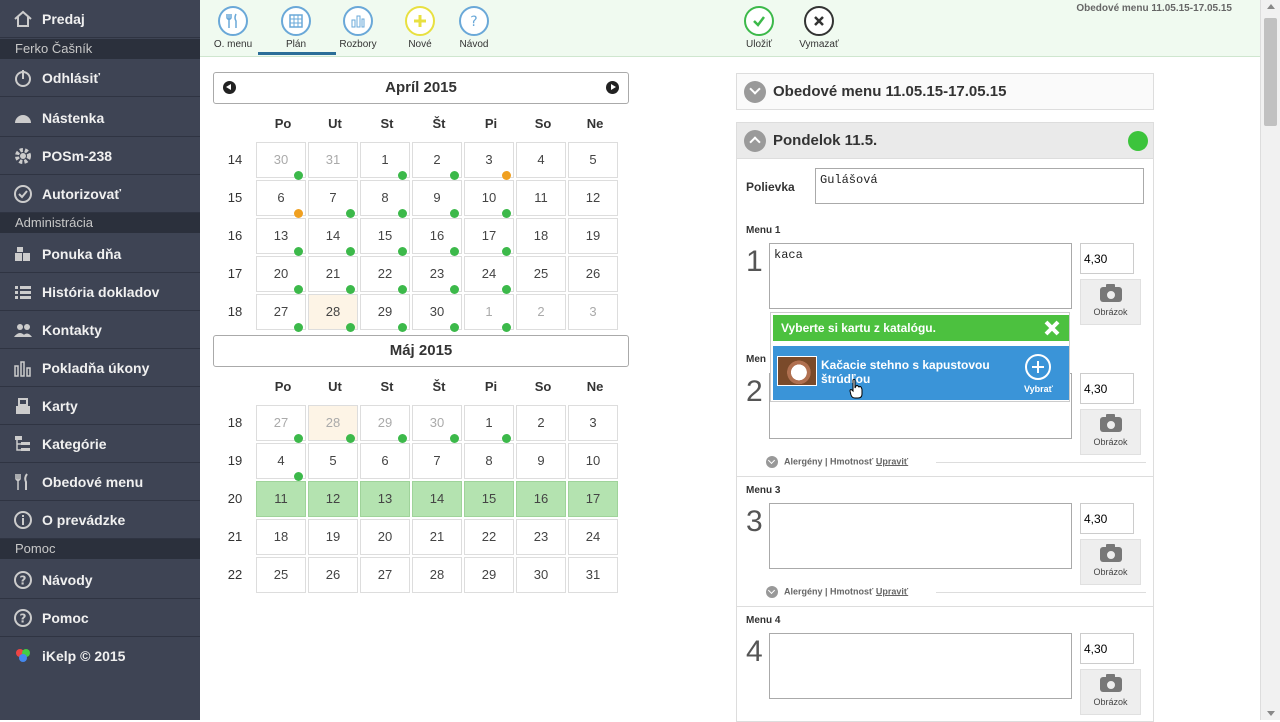 This screenshot has width=1280, height=722. What do you see at coordinates (1110, 692) in the screenshot?
I see `menu-4-image-button: Obrázok` at bounding box center [1110, 692].